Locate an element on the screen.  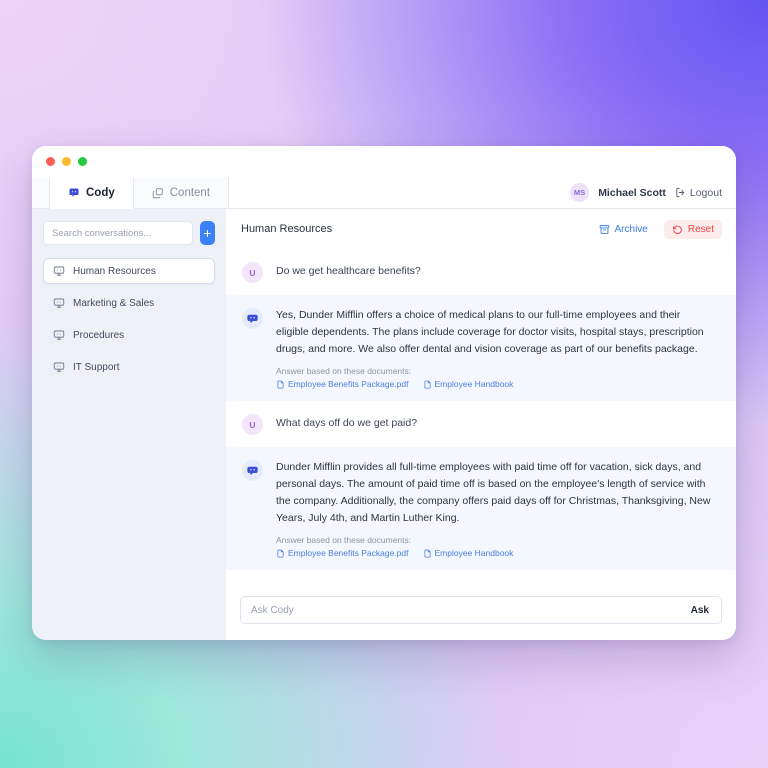
sidebar-item-marketing-sales: Marketing & Sales is located at coordinates (129, 303).